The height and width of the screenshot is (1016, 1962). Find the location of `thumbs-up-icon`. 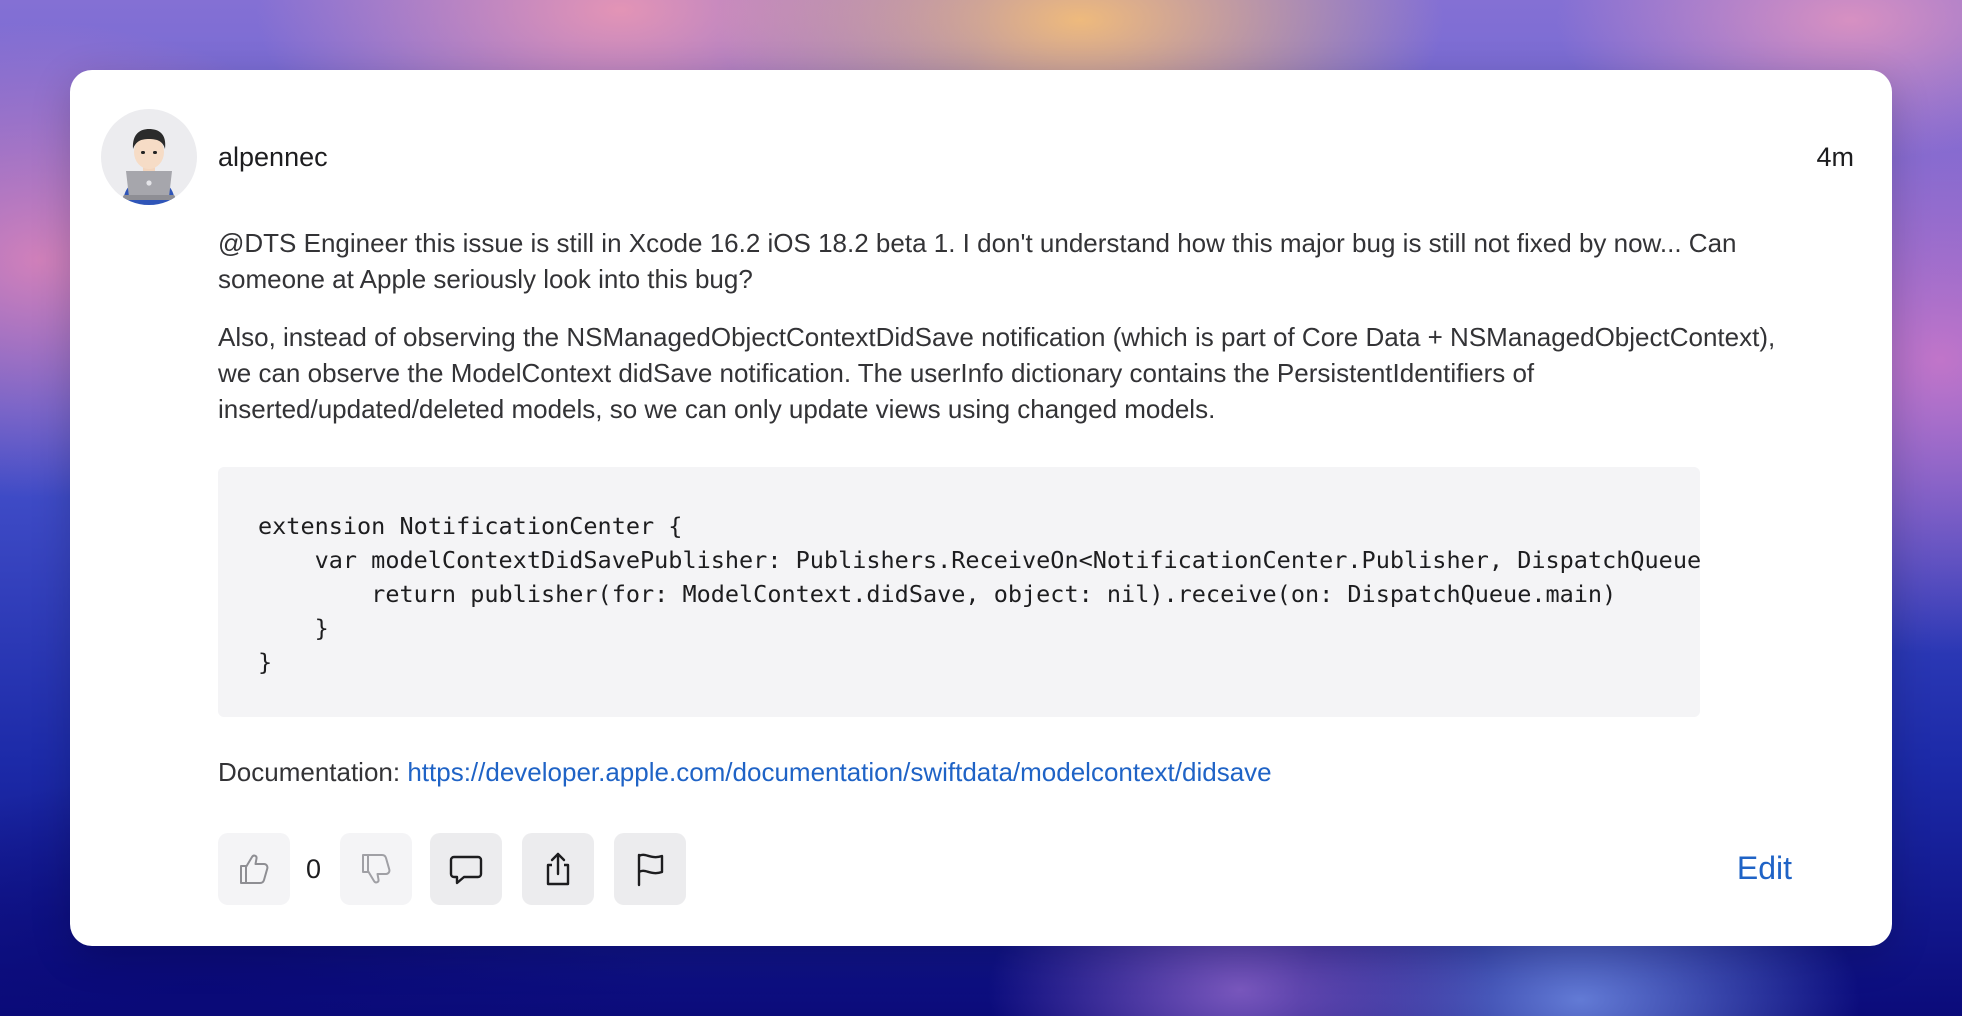

thumbs-up-icon is located at coordinates (254, 869).